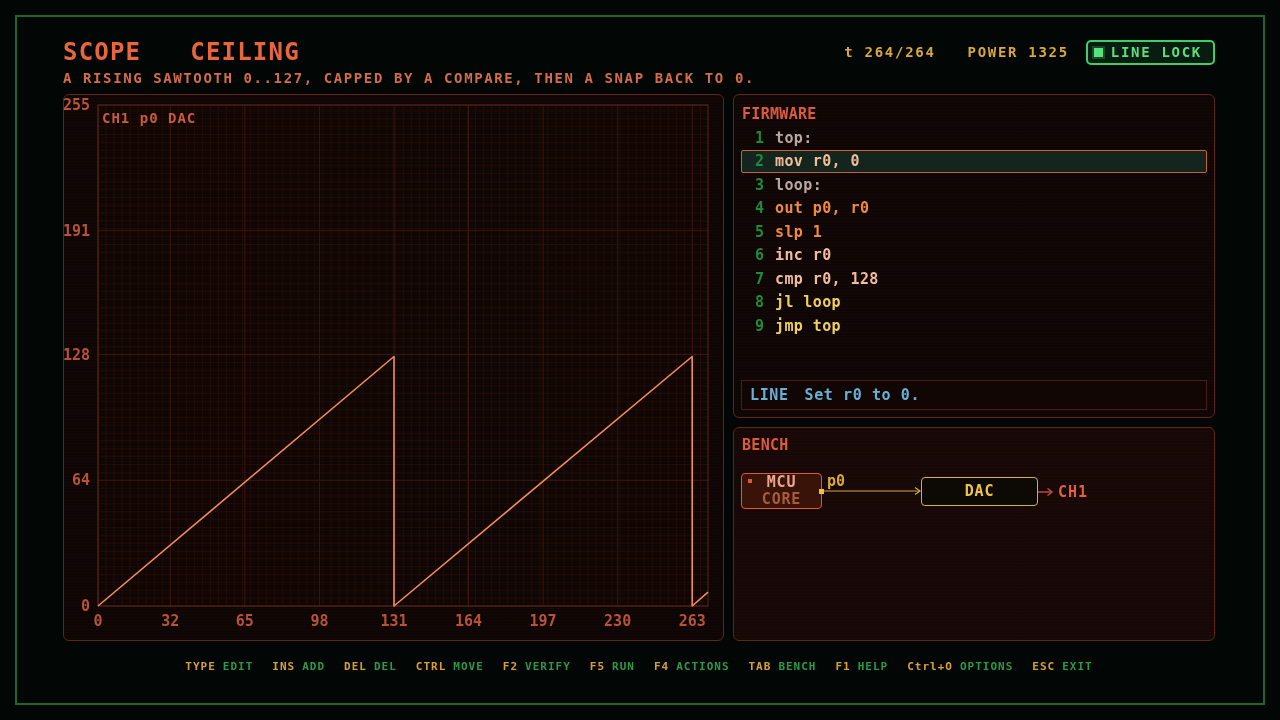  Describe the element at coordinates (974, 161) in the screenshot. I see `code-row: 2 mov r0, 0` at that location.